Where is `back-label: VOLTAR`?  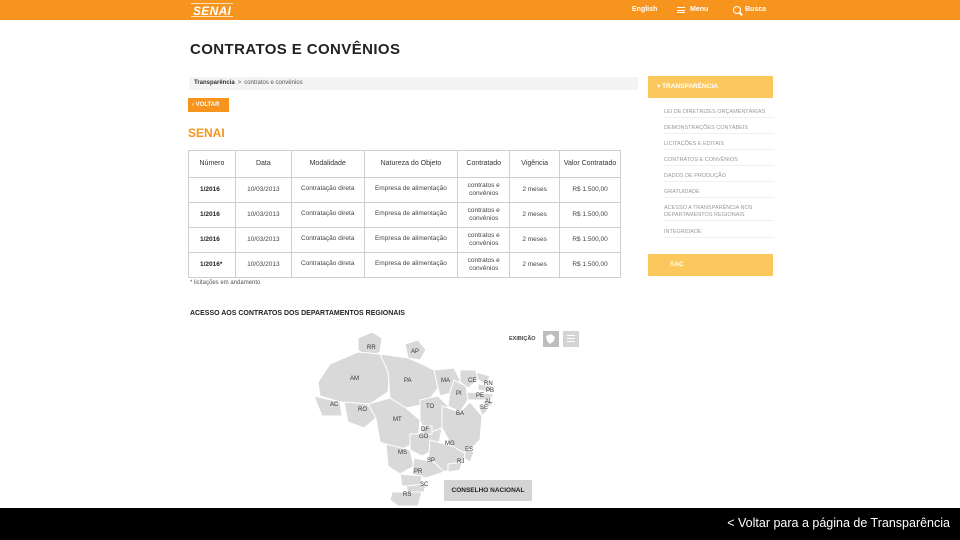
back-label: VOLTAR is located at coordinates (207, 105).